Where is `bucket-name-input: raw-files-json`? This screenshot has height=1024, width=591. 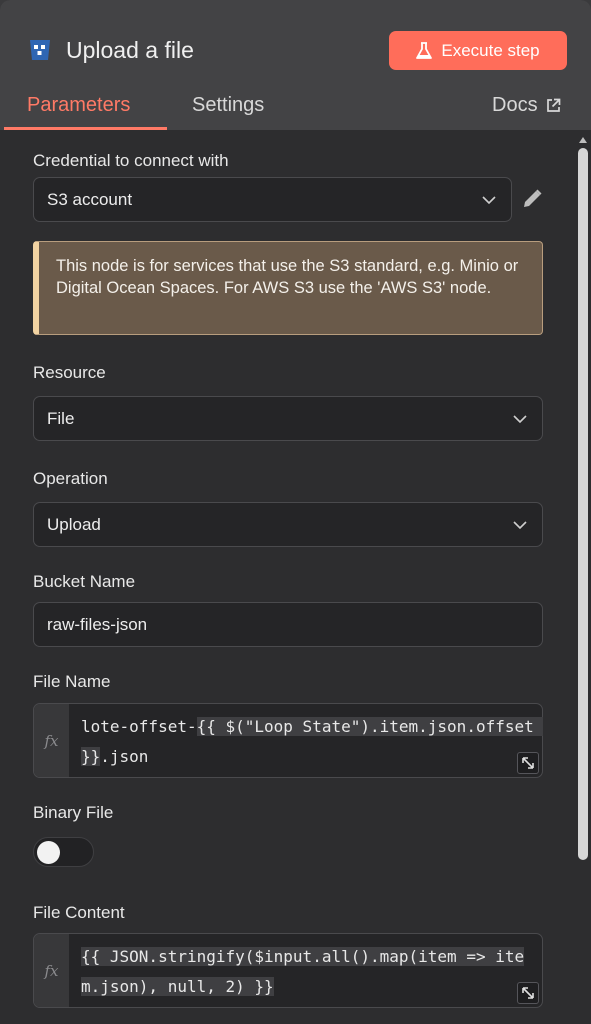
bucket-name-input: raw-files-json is located at coordinates (288, 624).